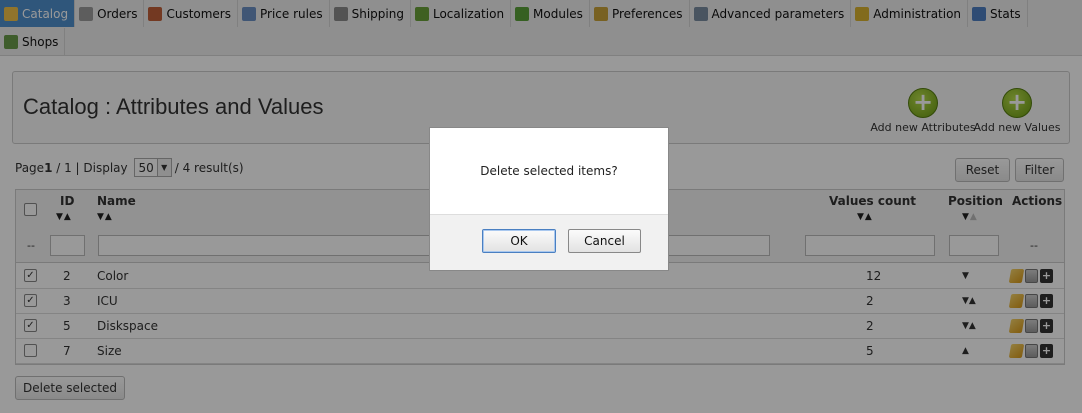 The height and width of the screenshot is (413, 1082). What do you see at coordinates (549, 171) in the screenshot?
I see `dialog-message: Delete selected items?` at bounding box center [549, 171].